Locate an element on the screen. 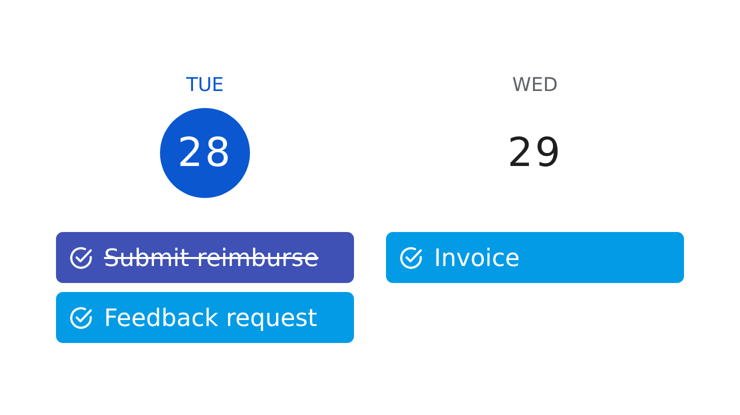 This screenshot has width=740, height=415. weekday-label: WED is located at coordinates (535, 85).